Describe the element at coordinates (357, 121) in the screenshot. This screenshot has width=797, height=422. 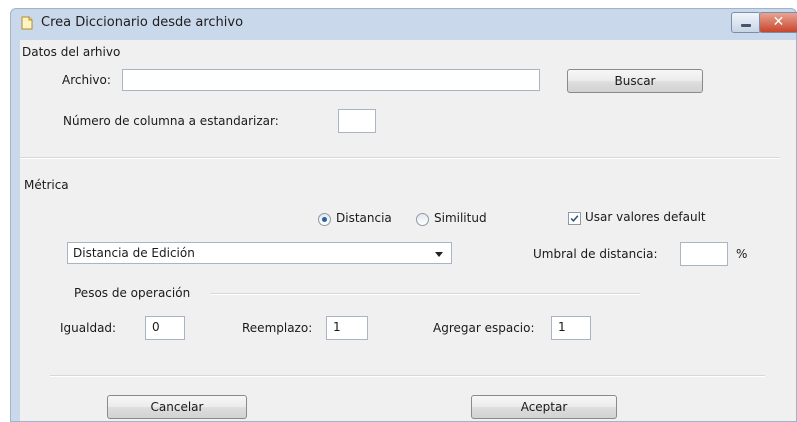
I see `columna-input` at that location.